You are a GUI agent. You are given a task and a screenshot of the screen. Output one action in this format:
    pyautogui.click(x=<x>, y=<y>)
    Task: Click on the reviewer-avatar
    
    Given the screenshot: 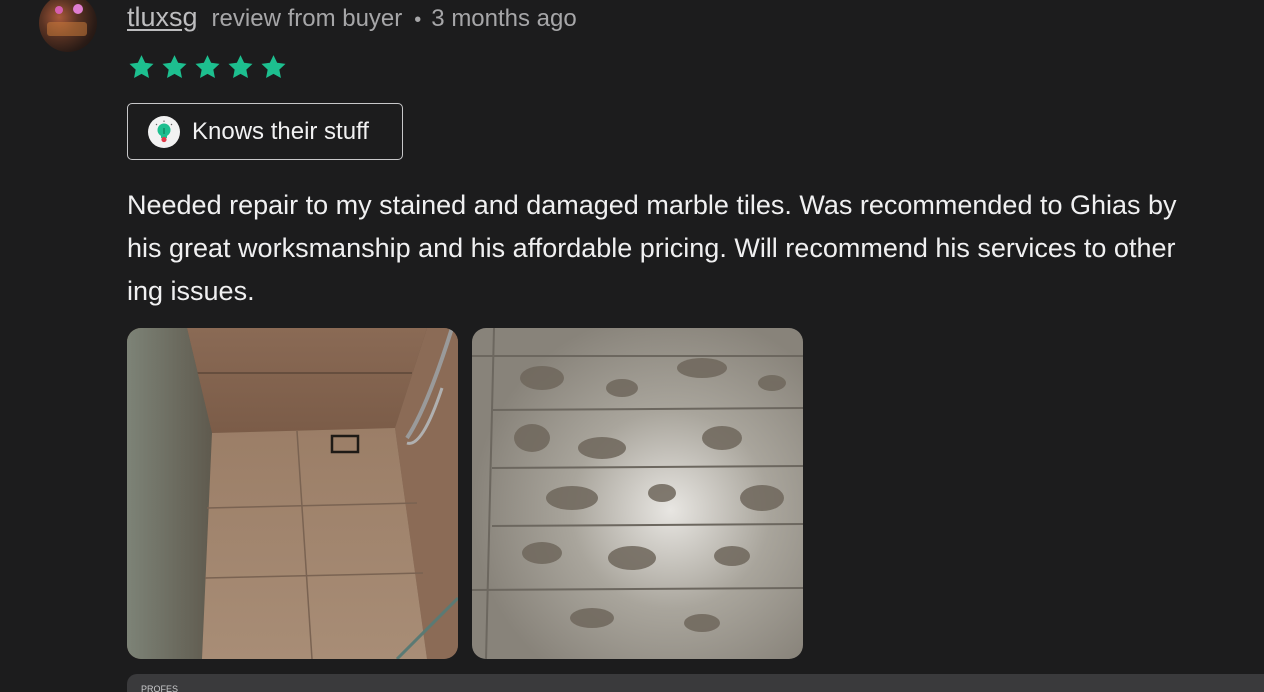 What is the action you would take?
    pyautogui.click(x=68, y=26)
    